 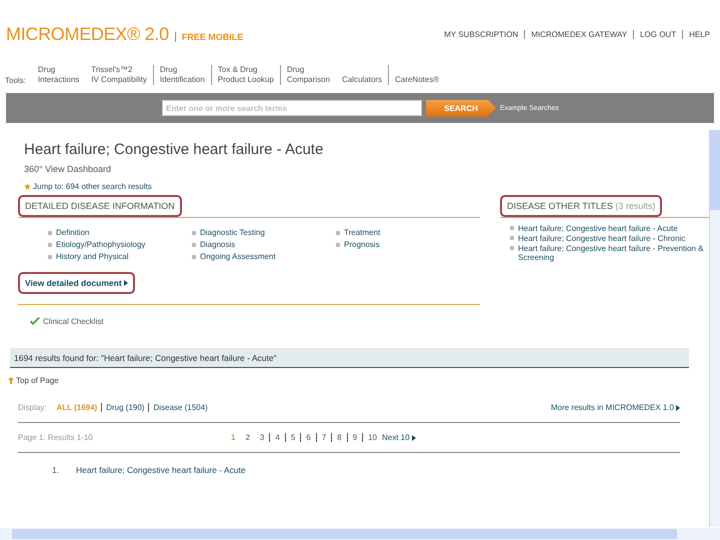 I want to click on jump-link: Jump to: 694 other search results, so click(x=367, y=186).